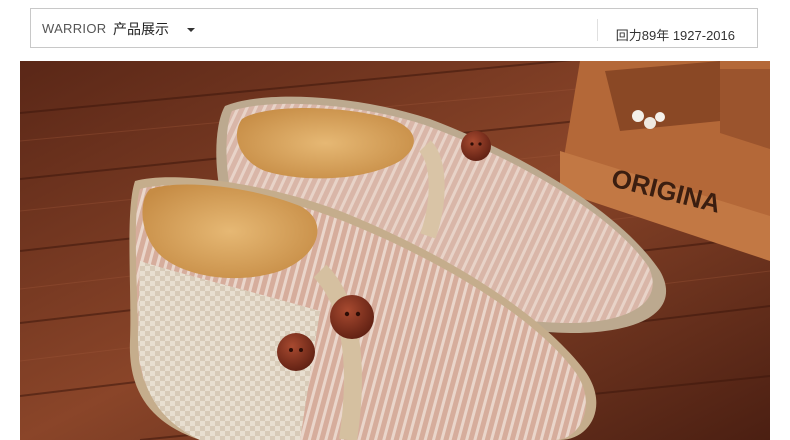 The height and width of the screenshot is (440, 790). What do you see at coordinates (191, 30) in the screenshot?
I see `chevron-down-icon` at bounding box center [191, 30].